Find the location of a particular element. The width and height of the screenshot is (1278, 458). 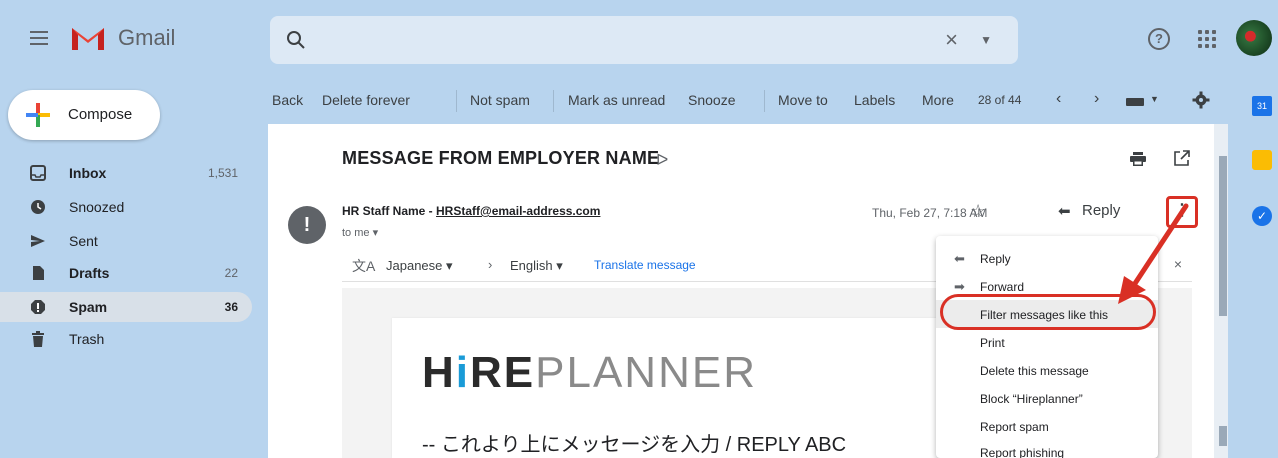

scrollbar-thumb is located at coordinates (1223, 236).